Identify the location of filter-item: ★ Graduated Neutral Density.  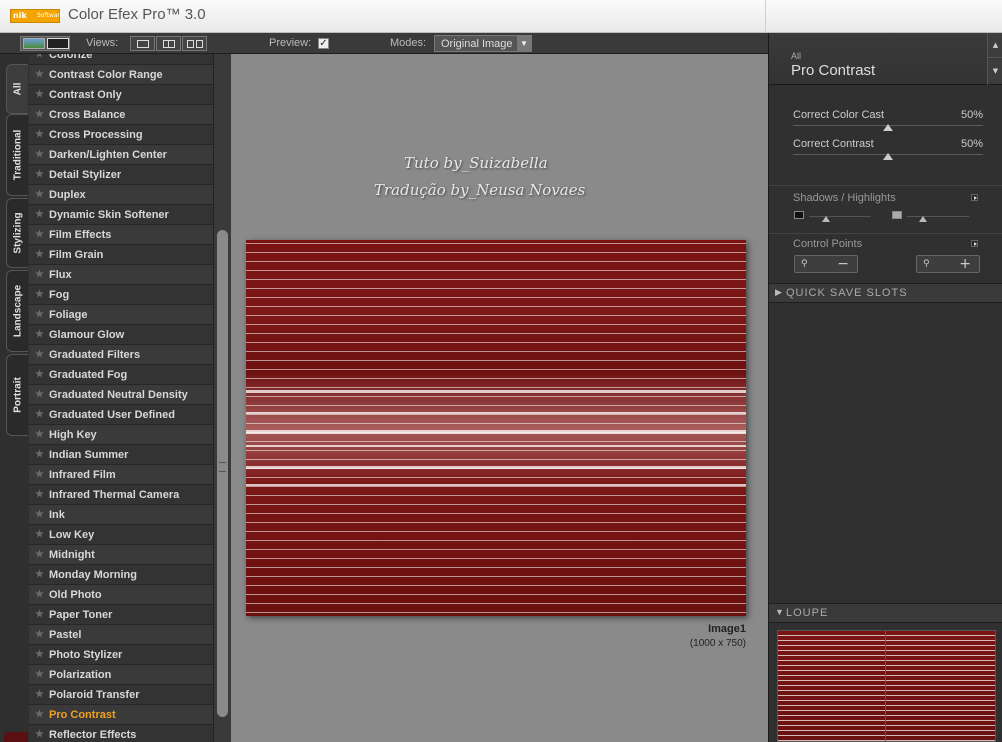
(121, 395).